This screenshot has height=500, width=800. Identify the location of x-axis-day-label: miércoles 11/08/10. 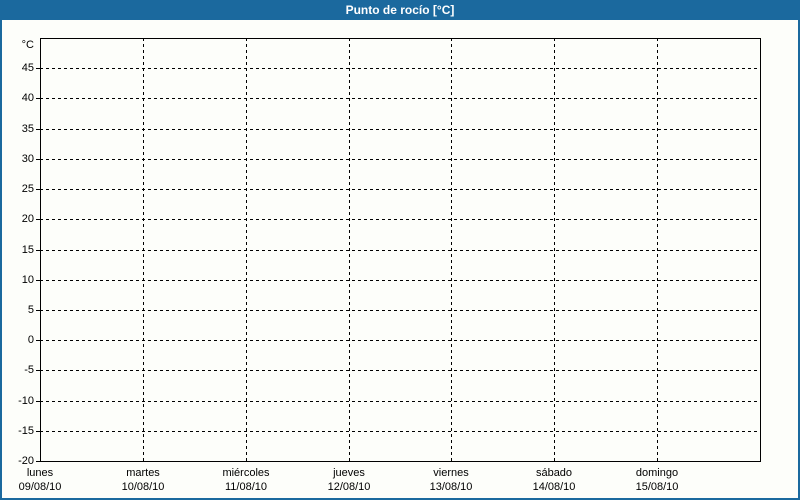
(246, 480).